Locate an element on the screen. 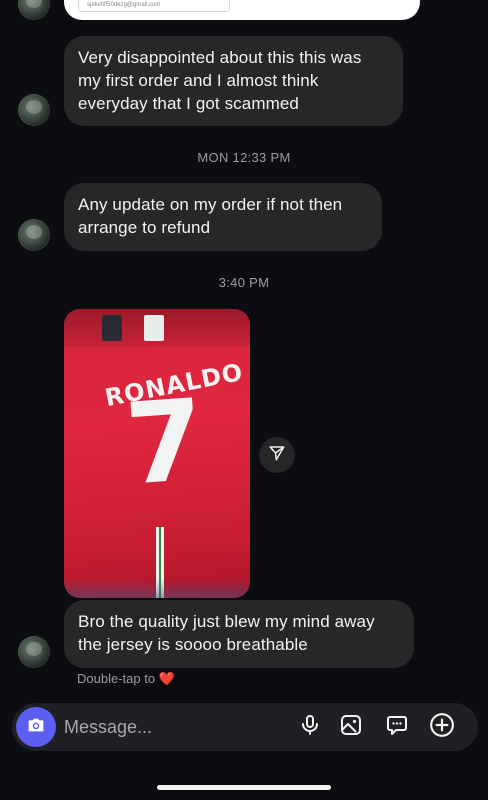 The width and height of the screenshot is (488, 800). message-composer is located at coordinates (245, 727).